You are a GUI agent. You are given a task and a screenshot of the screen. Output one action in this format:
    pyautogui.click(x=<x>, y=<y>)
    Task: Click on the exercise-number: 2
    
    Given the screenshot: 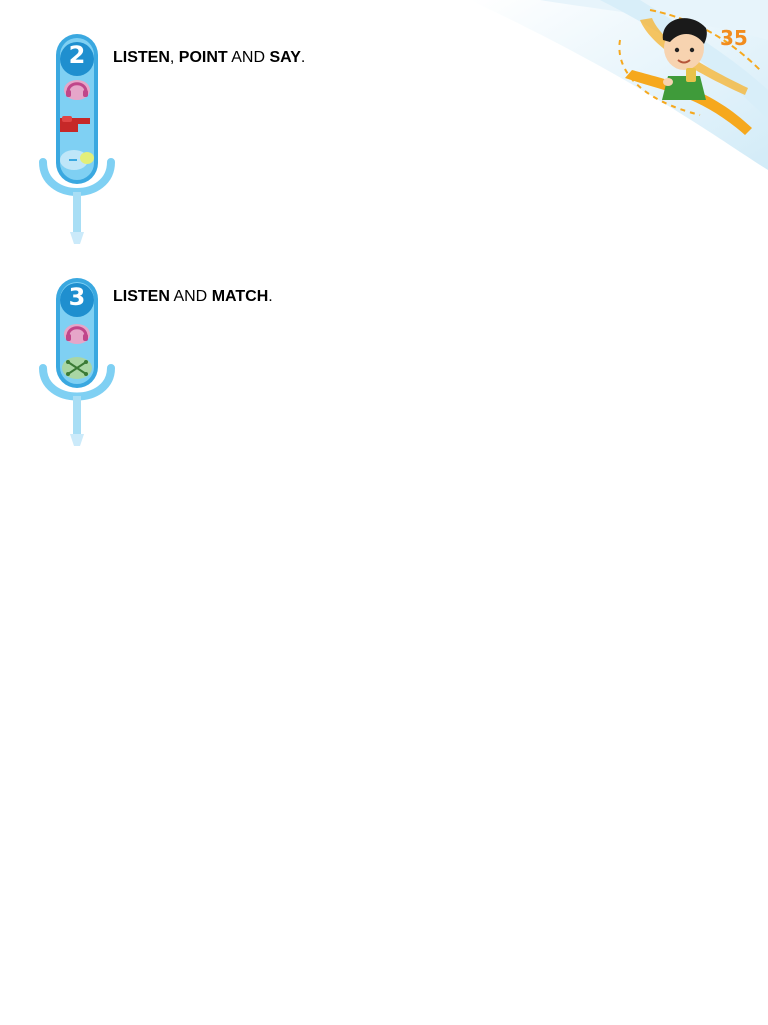 What is the action you would take?
    pyautogui.click(x=77, y=55)
    